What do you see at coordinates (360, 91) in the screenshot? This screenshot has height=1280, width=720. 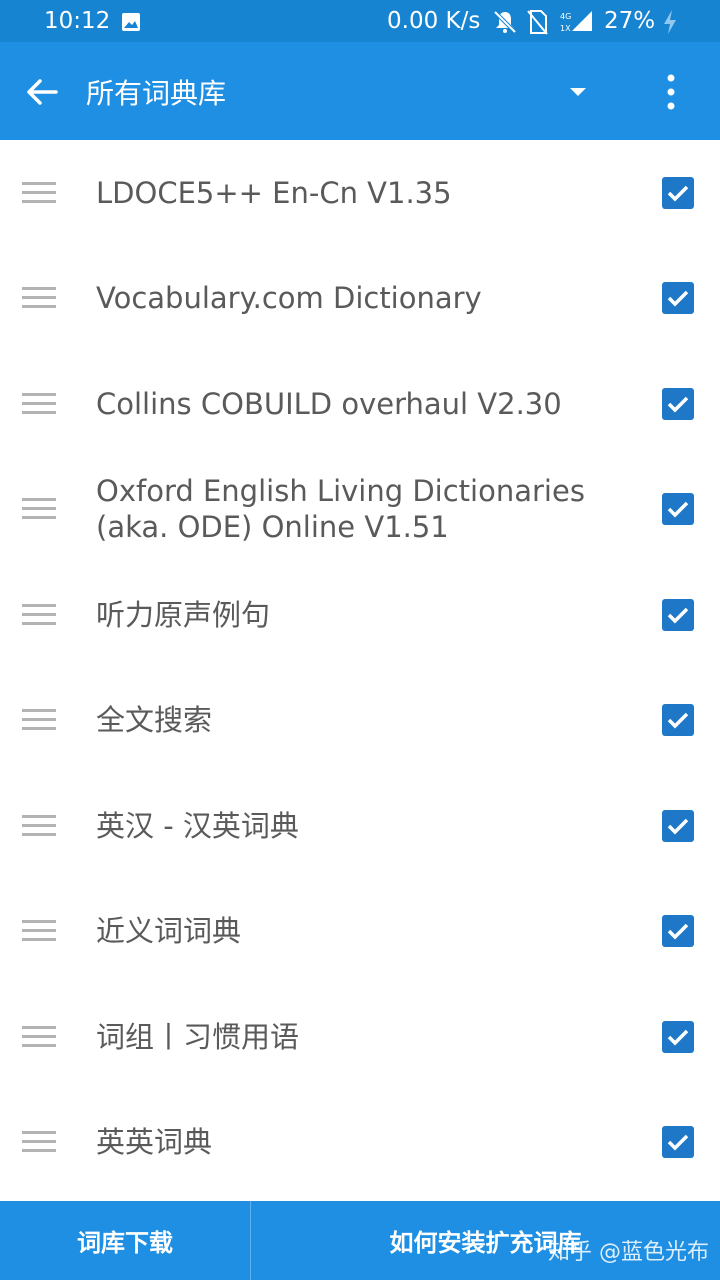 I see `app-bar: 所有词典库` at bounding box center [360, 91].